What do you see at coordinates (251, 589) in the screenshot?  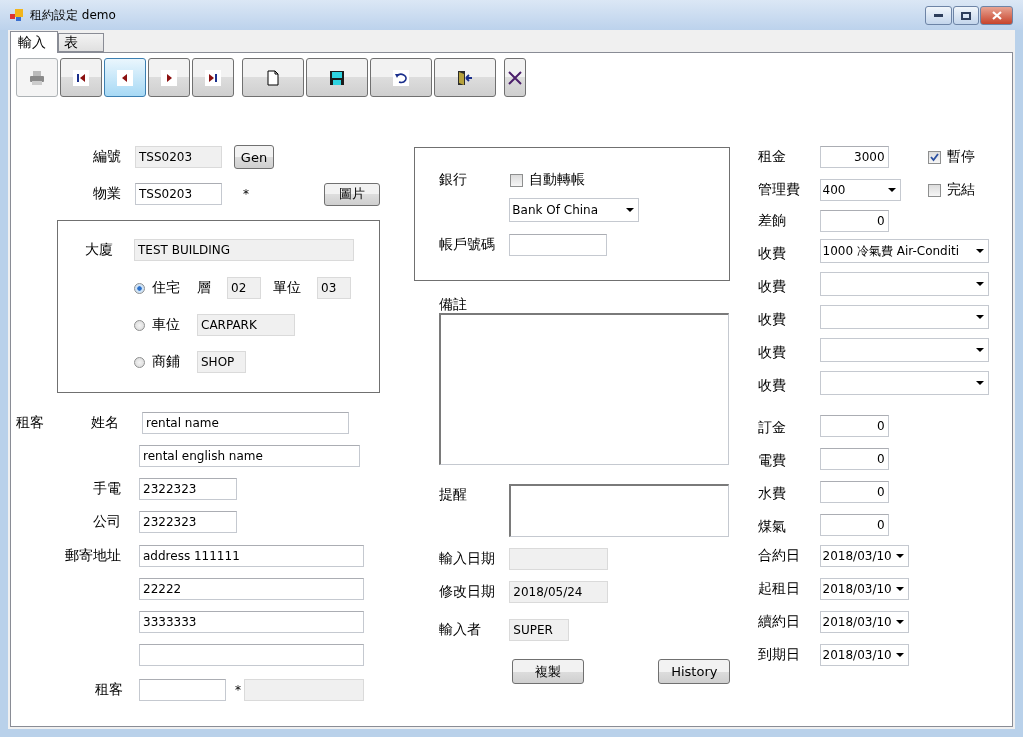 I see `text-field: 22222` at bounding box center [251, 589].